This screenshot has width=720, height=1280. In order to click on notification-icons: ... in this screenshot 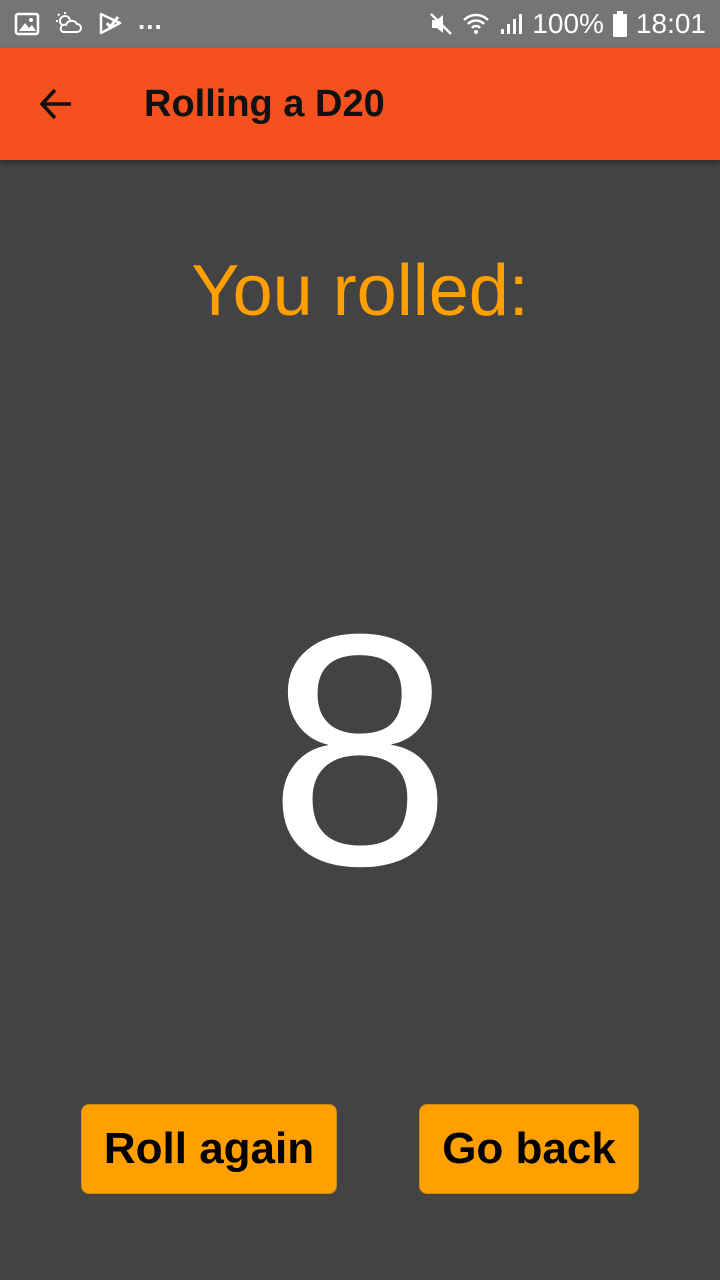, I will do `click(221, 21)`.